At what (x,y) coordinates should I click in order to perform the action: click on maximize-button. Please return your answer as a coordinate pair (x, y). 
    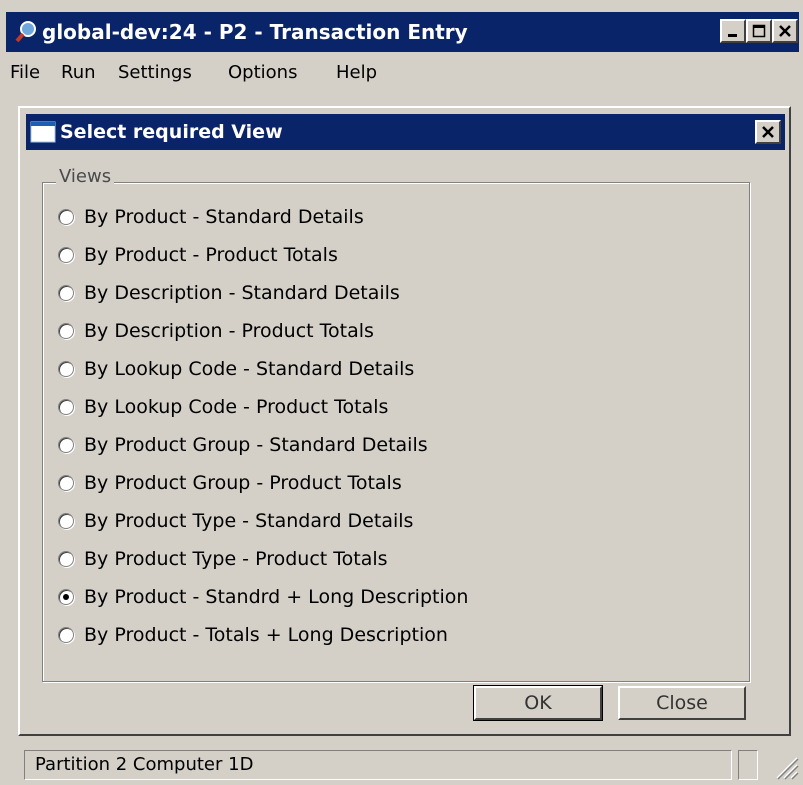
    Looking at the image, I should click on (759, 31).